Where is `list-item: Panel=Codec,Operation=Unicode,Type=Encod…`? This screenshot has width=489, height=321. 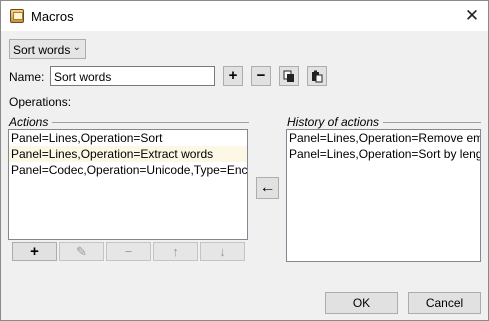
list-item: Panel=Codec,Operation=Unicode,Type=Encod… is located at coordinates (128, 170).